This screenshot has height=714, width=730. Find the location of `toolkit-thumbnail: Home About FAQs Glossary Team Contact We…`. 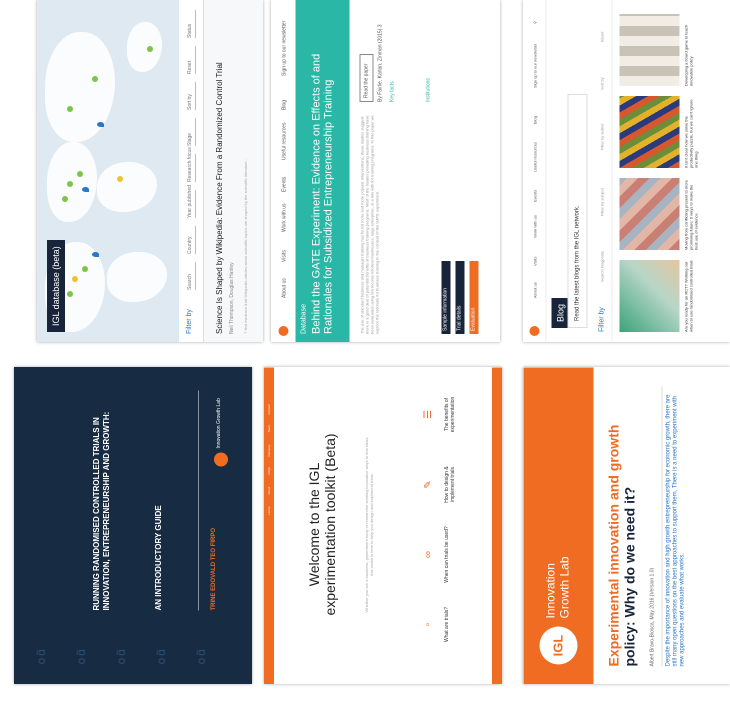

toolkit-thumbnail: Home About FAQs Glossary Team Contact We… is located at coordinates (383, 525).